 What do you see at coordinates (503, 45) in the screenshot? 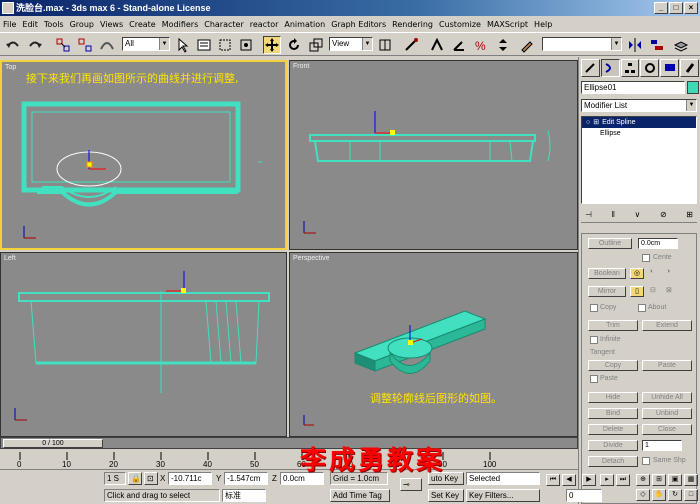
I see `spinner-snap-icon` at bounding box center [503, 45].